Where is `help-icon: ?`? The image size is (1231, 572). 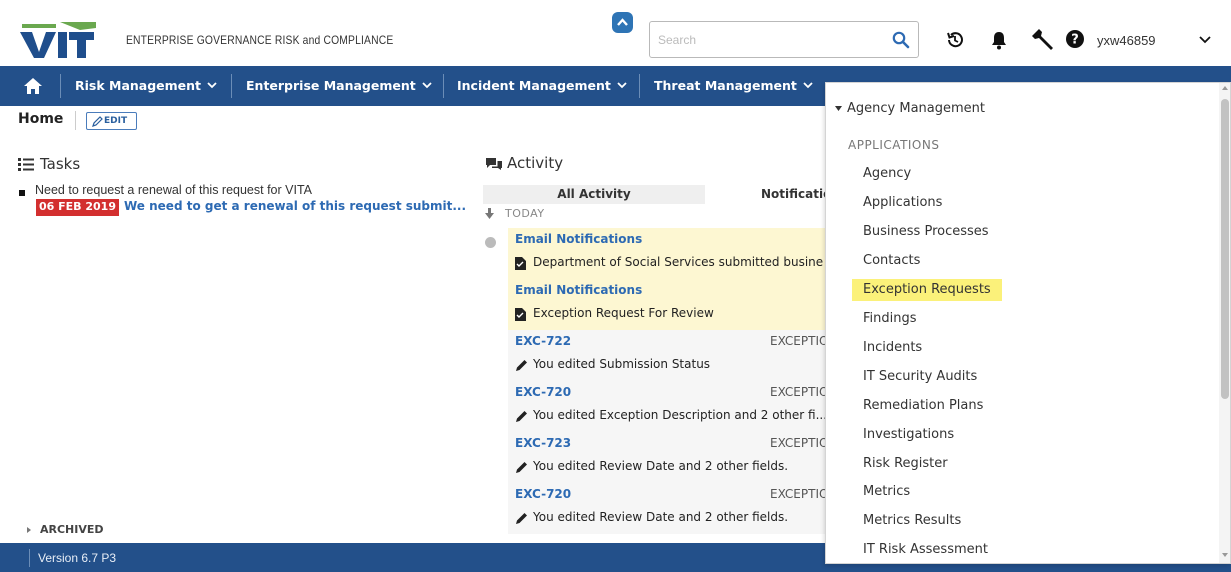 help-icon: ? is located at coordinates (1075, 39).